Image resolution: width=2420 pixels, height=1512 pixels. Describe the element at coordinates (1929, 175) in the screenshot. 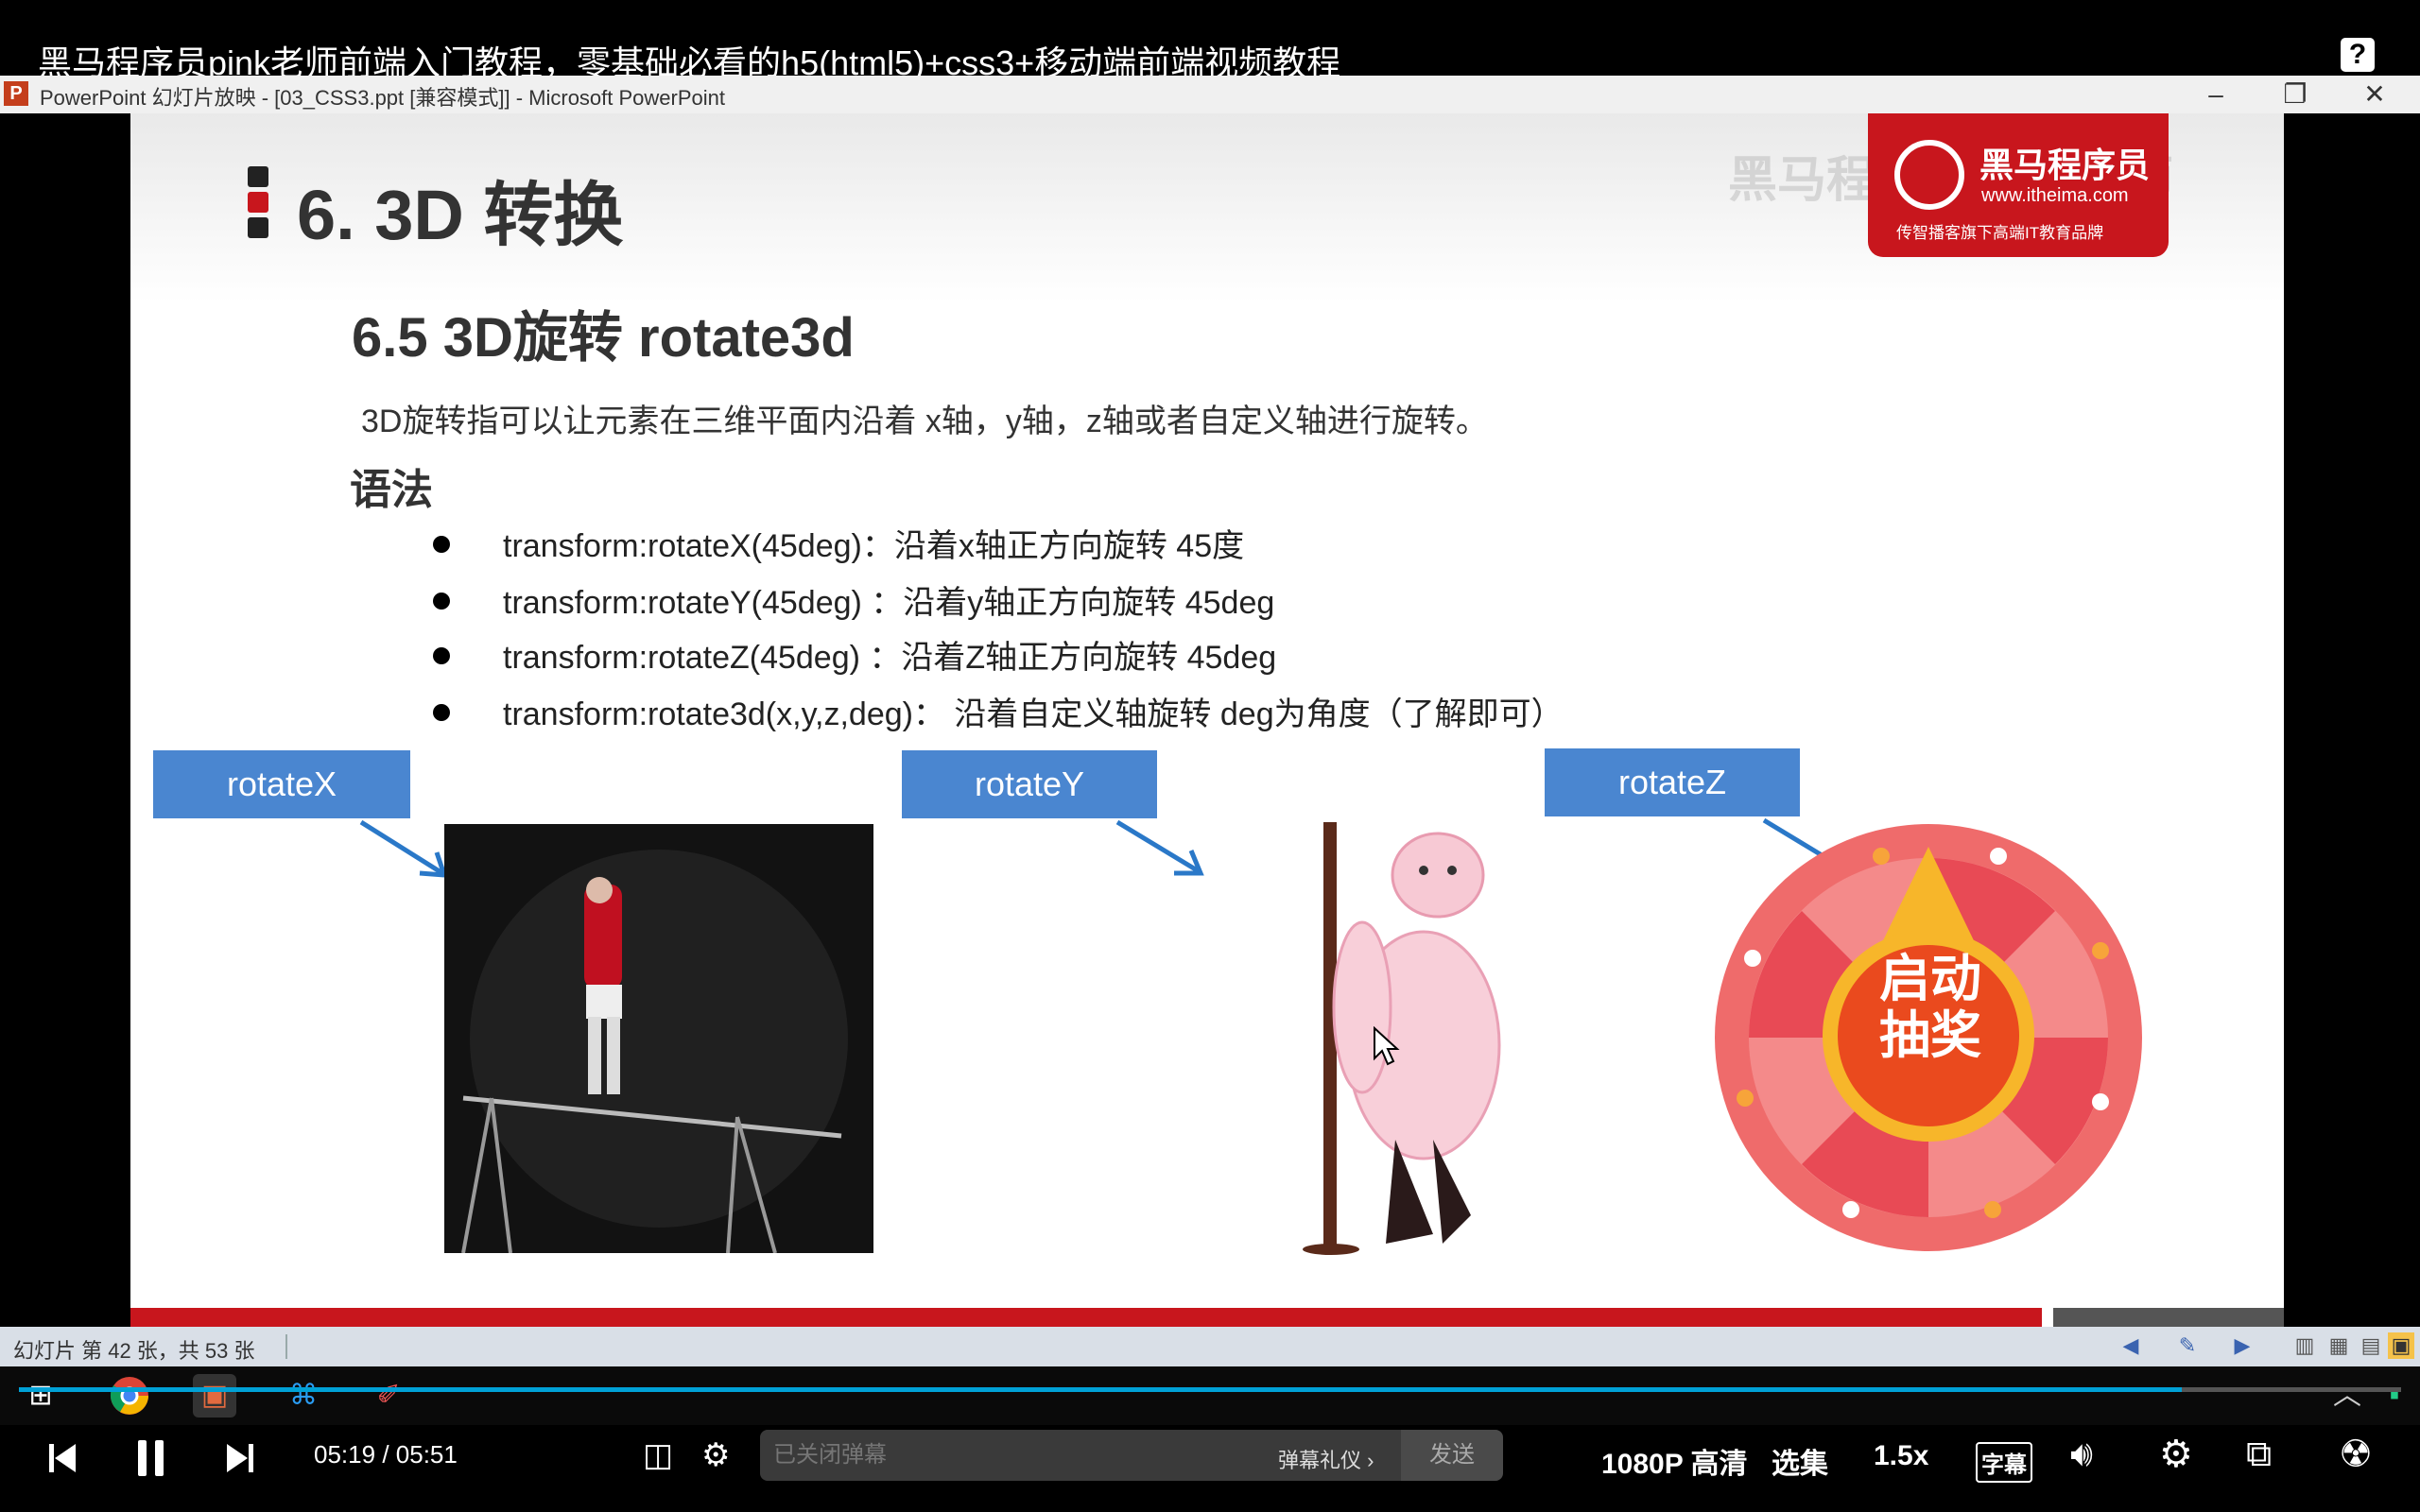

I see `itheima-logo-icon` at that location.